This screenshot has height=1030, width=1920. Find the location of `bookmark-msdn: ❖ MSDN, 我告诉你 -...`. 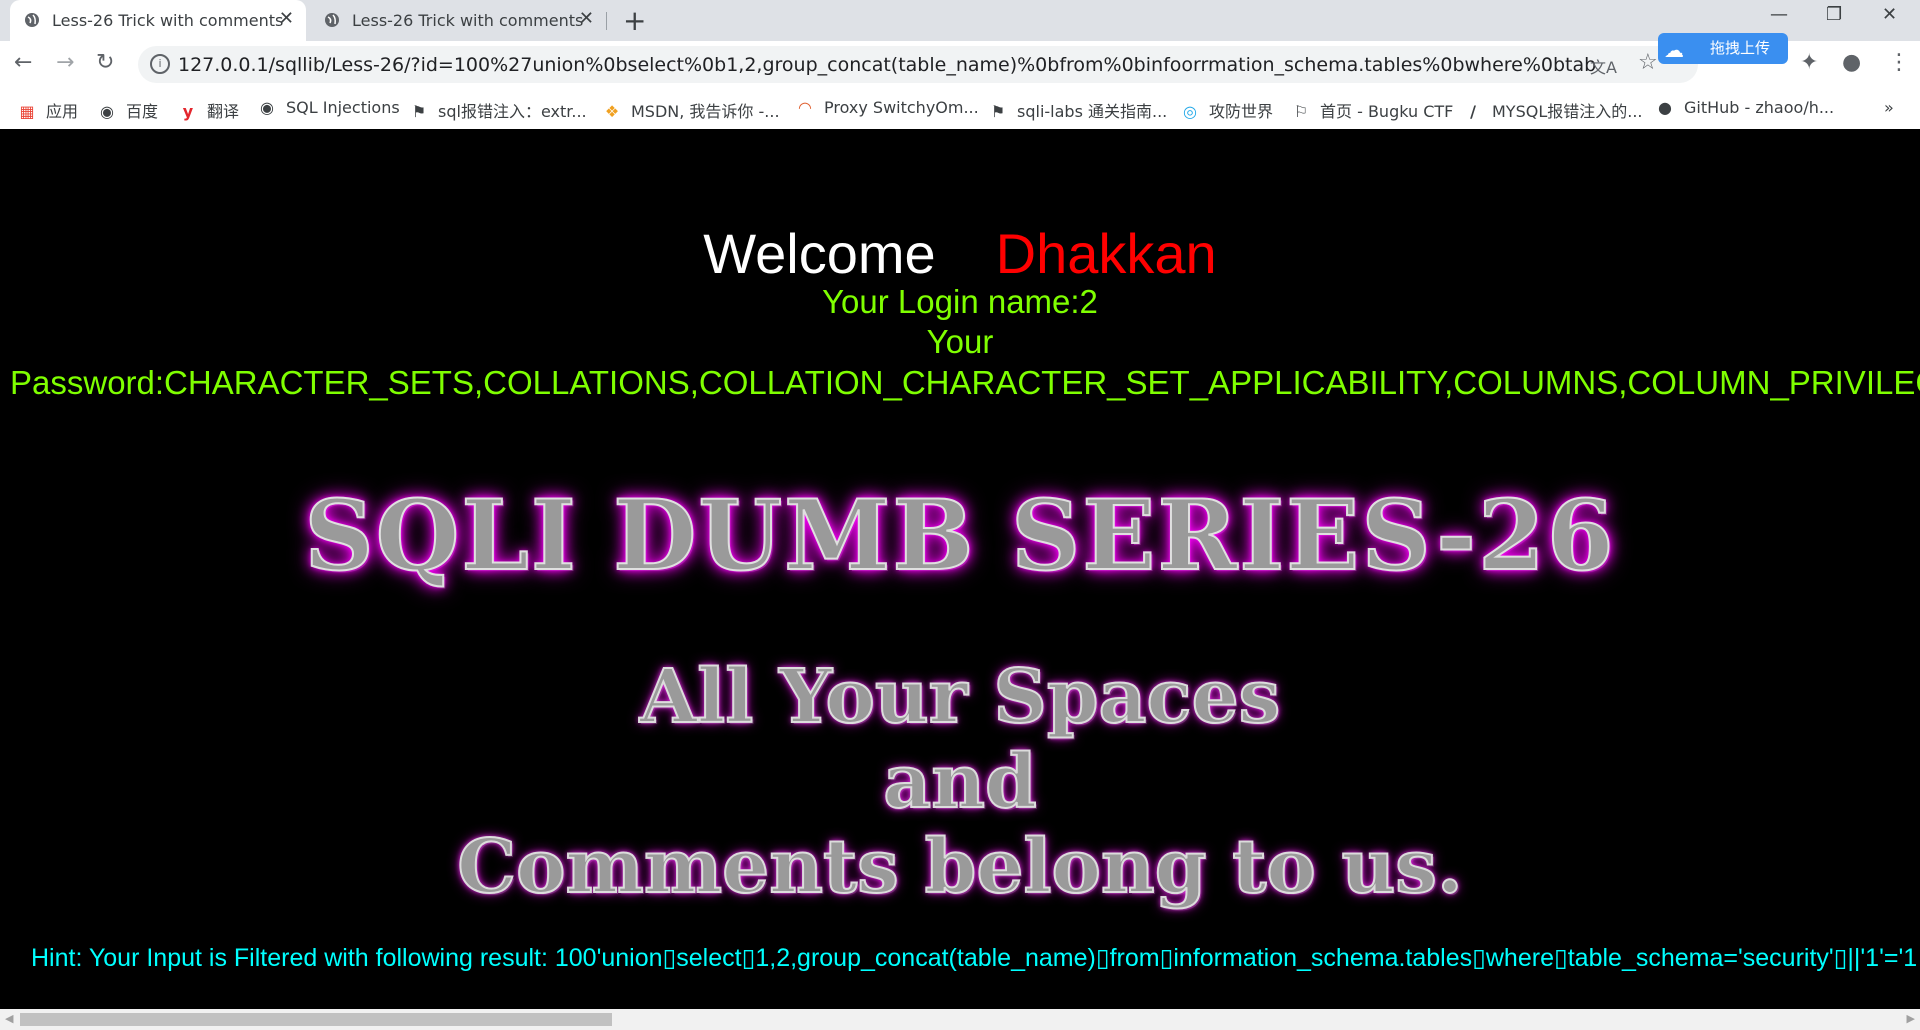

bookmark-msdn: ❖ MSDN, 我告诉你 -... is located at coordinates (691, 110).